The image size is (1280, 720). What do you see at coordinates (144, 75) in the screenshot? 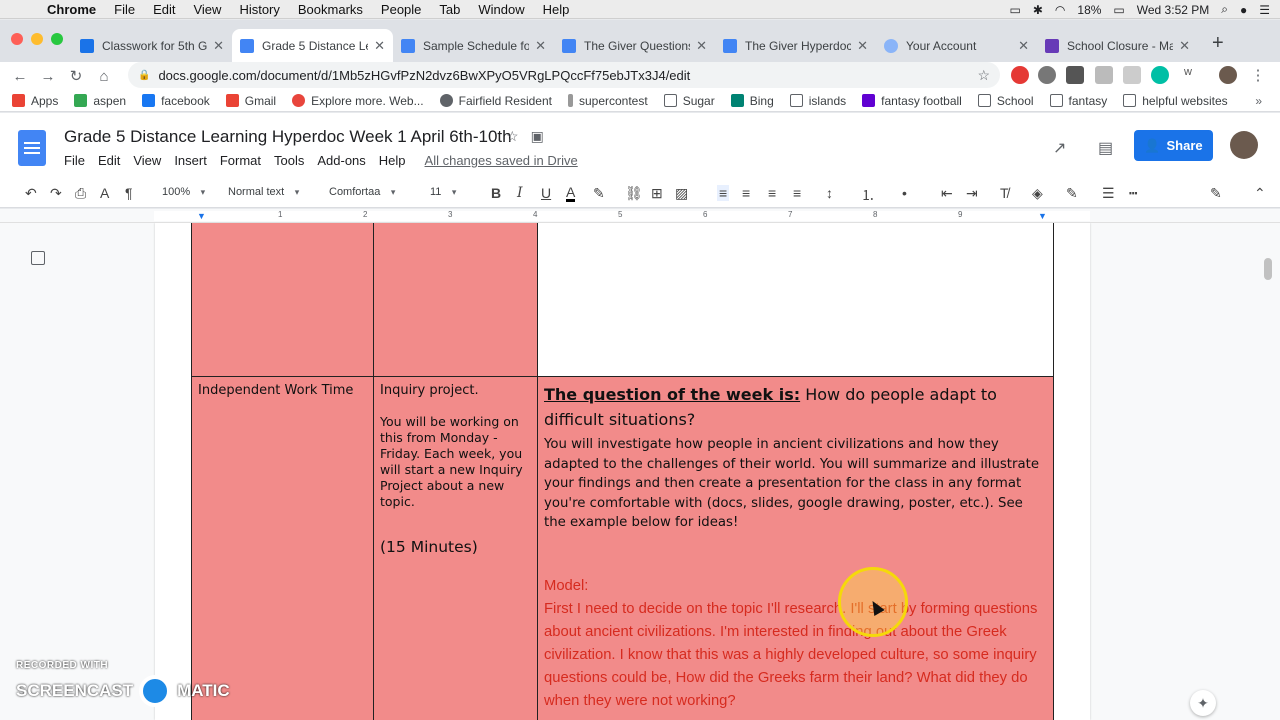
I see `lock-icon: 🔒` at bounding box center [144, 75].